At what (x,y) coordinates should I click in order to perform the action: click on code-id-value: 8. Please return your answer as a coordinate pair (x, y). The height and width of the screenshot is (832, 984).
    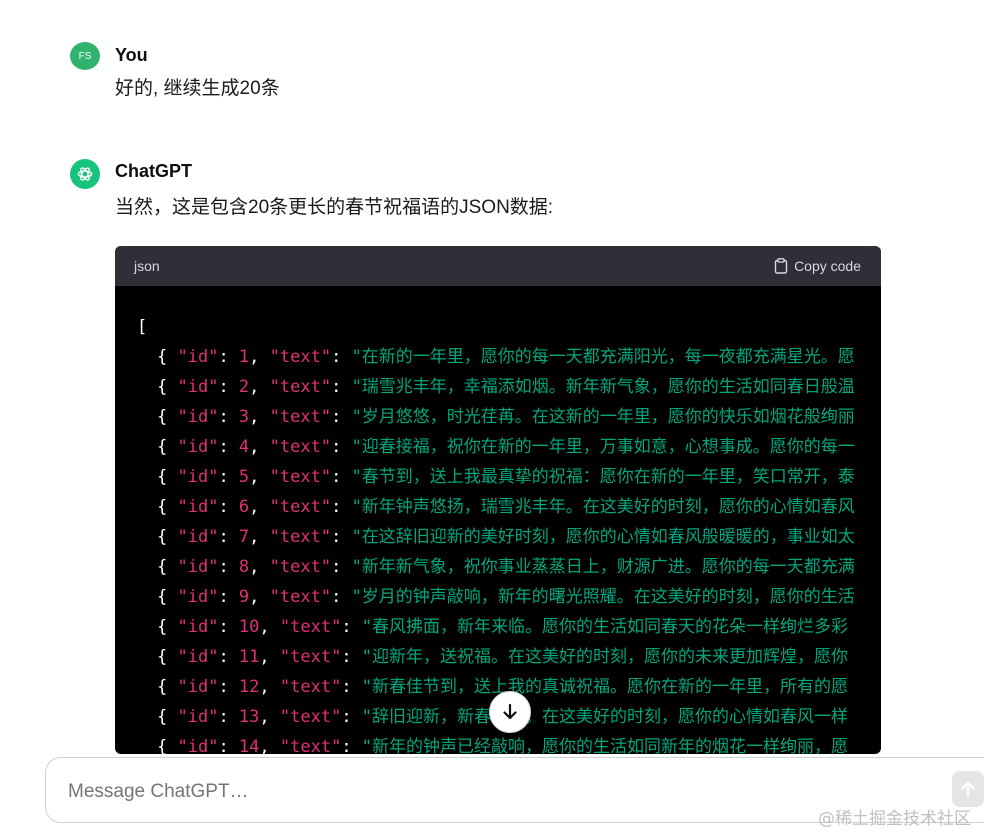
    Looking at the image, I should click on (244, 567).